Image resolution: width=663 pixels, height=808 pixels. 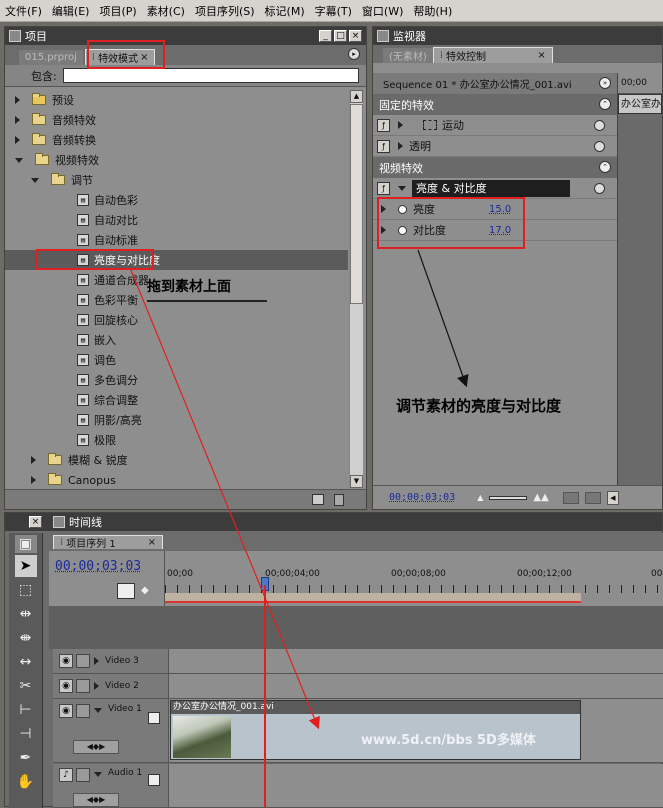 I want to click on tree-item: Canopus, so click(x=176, y=479).